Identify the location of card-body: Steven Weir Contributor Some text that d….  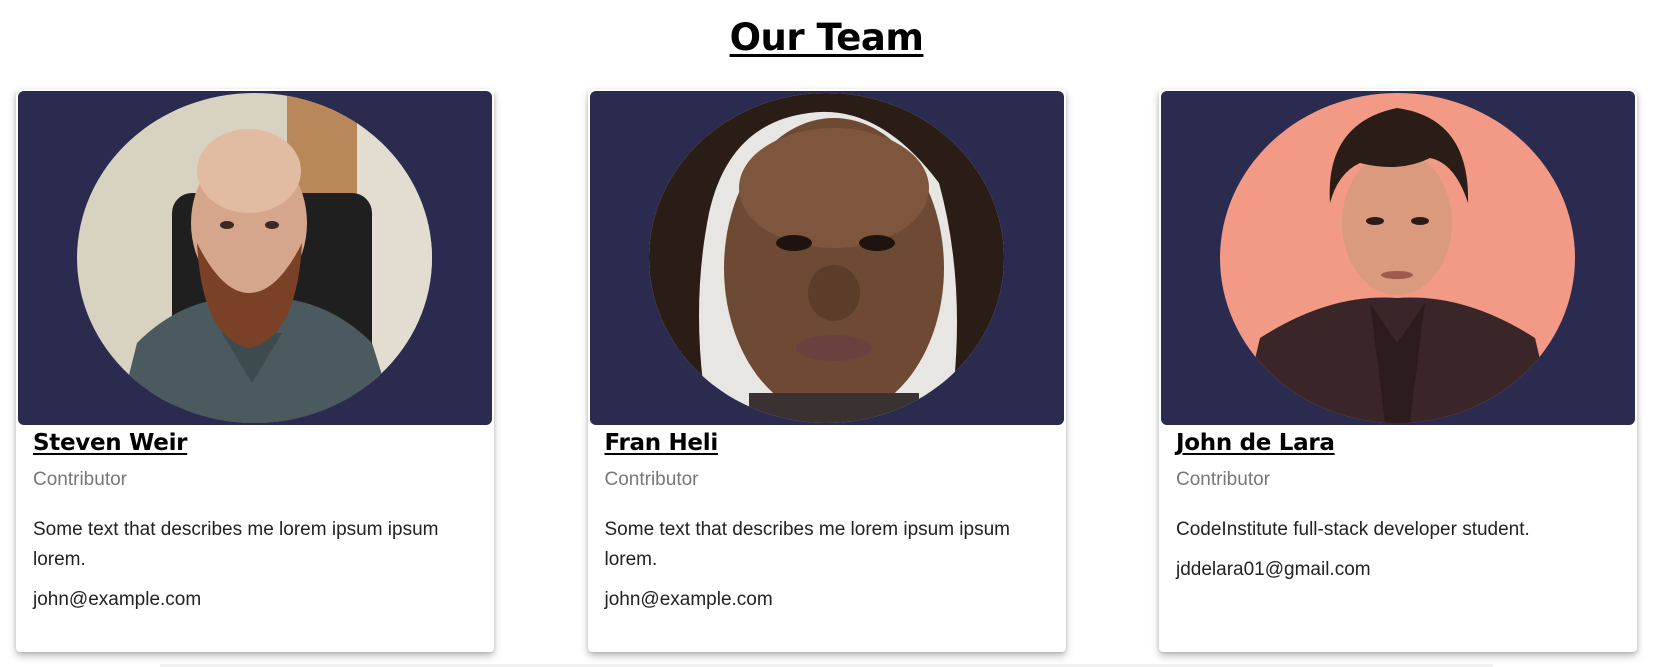
(255, 518).